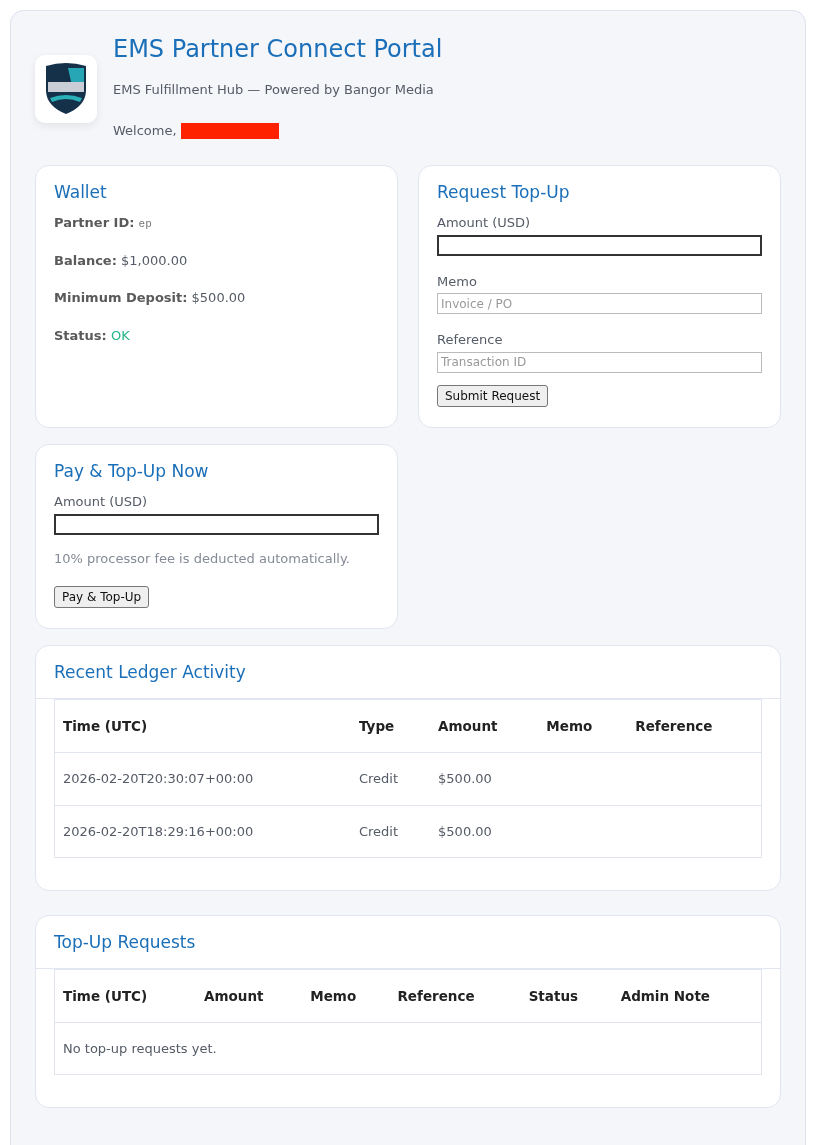 The height and width of the screenshot is (1145, 816). I want to click on card-title: Top-Up Requests, so click(125, 943).